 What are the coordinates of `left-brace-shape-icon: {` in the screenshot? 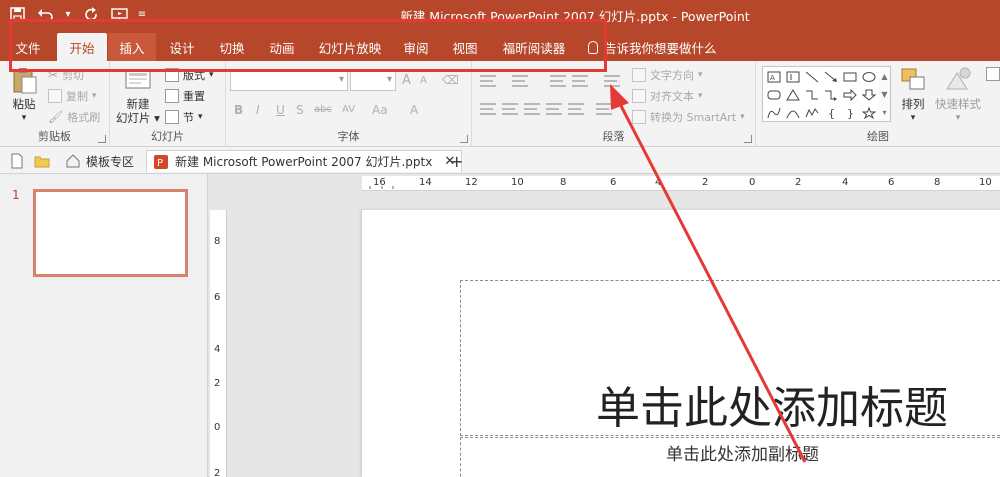 It's located at (830, 113).